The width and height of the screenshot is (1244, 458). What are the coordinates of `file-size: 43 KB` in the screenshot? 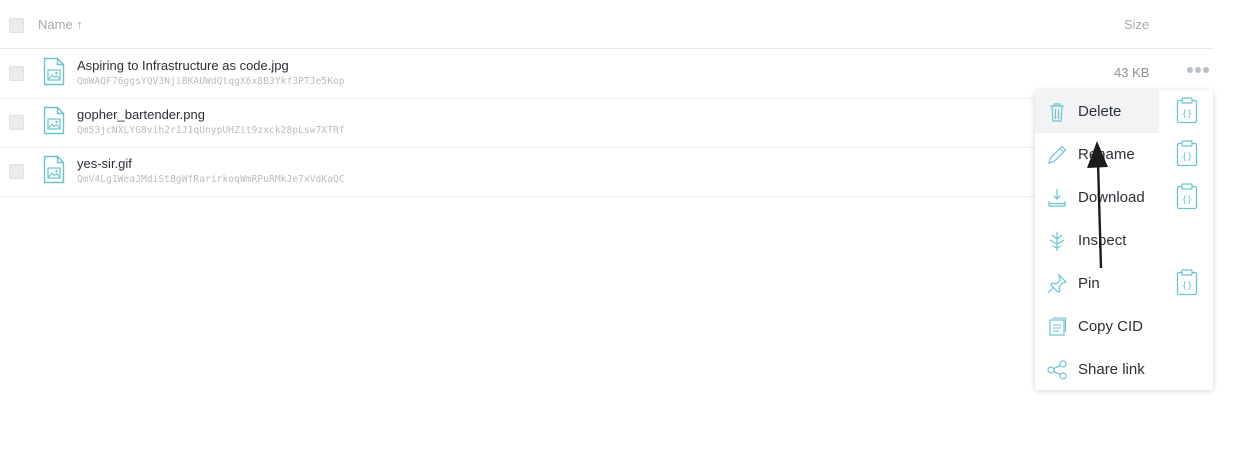 It's located at (1132, 72).